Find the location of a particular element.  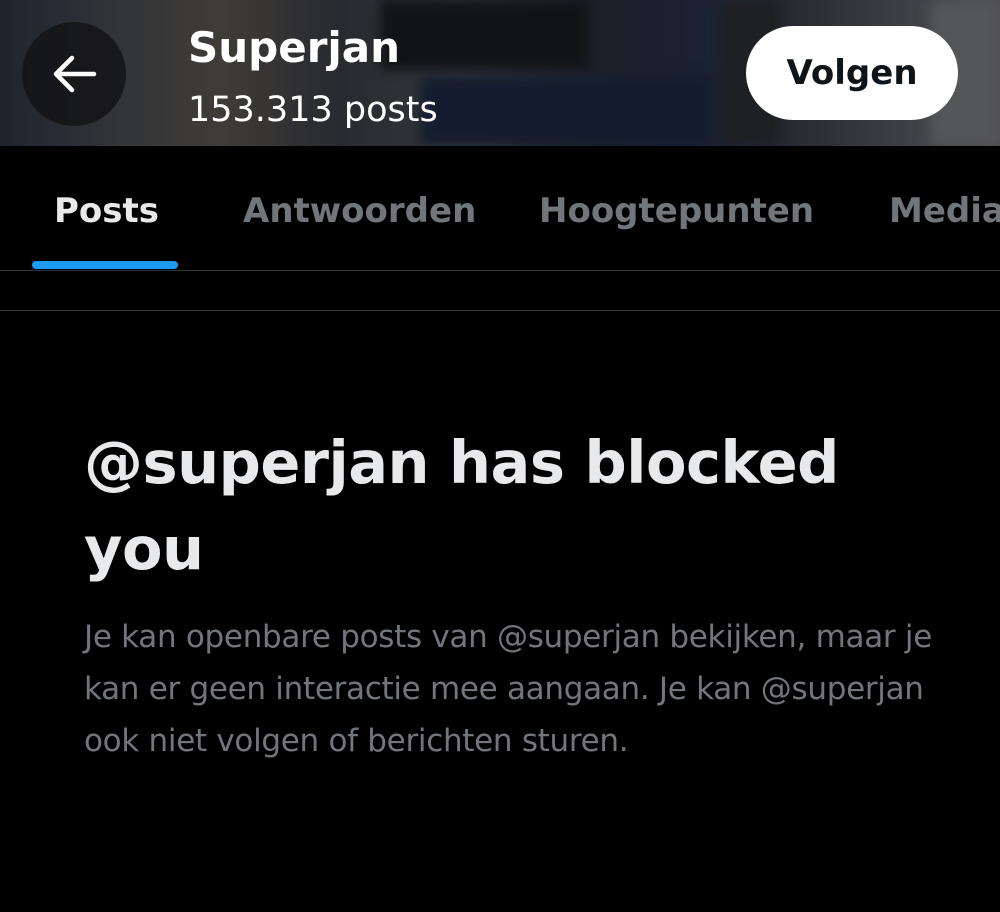

tab-antwoorden: Antwoorden is located at coordinates (359, 211).